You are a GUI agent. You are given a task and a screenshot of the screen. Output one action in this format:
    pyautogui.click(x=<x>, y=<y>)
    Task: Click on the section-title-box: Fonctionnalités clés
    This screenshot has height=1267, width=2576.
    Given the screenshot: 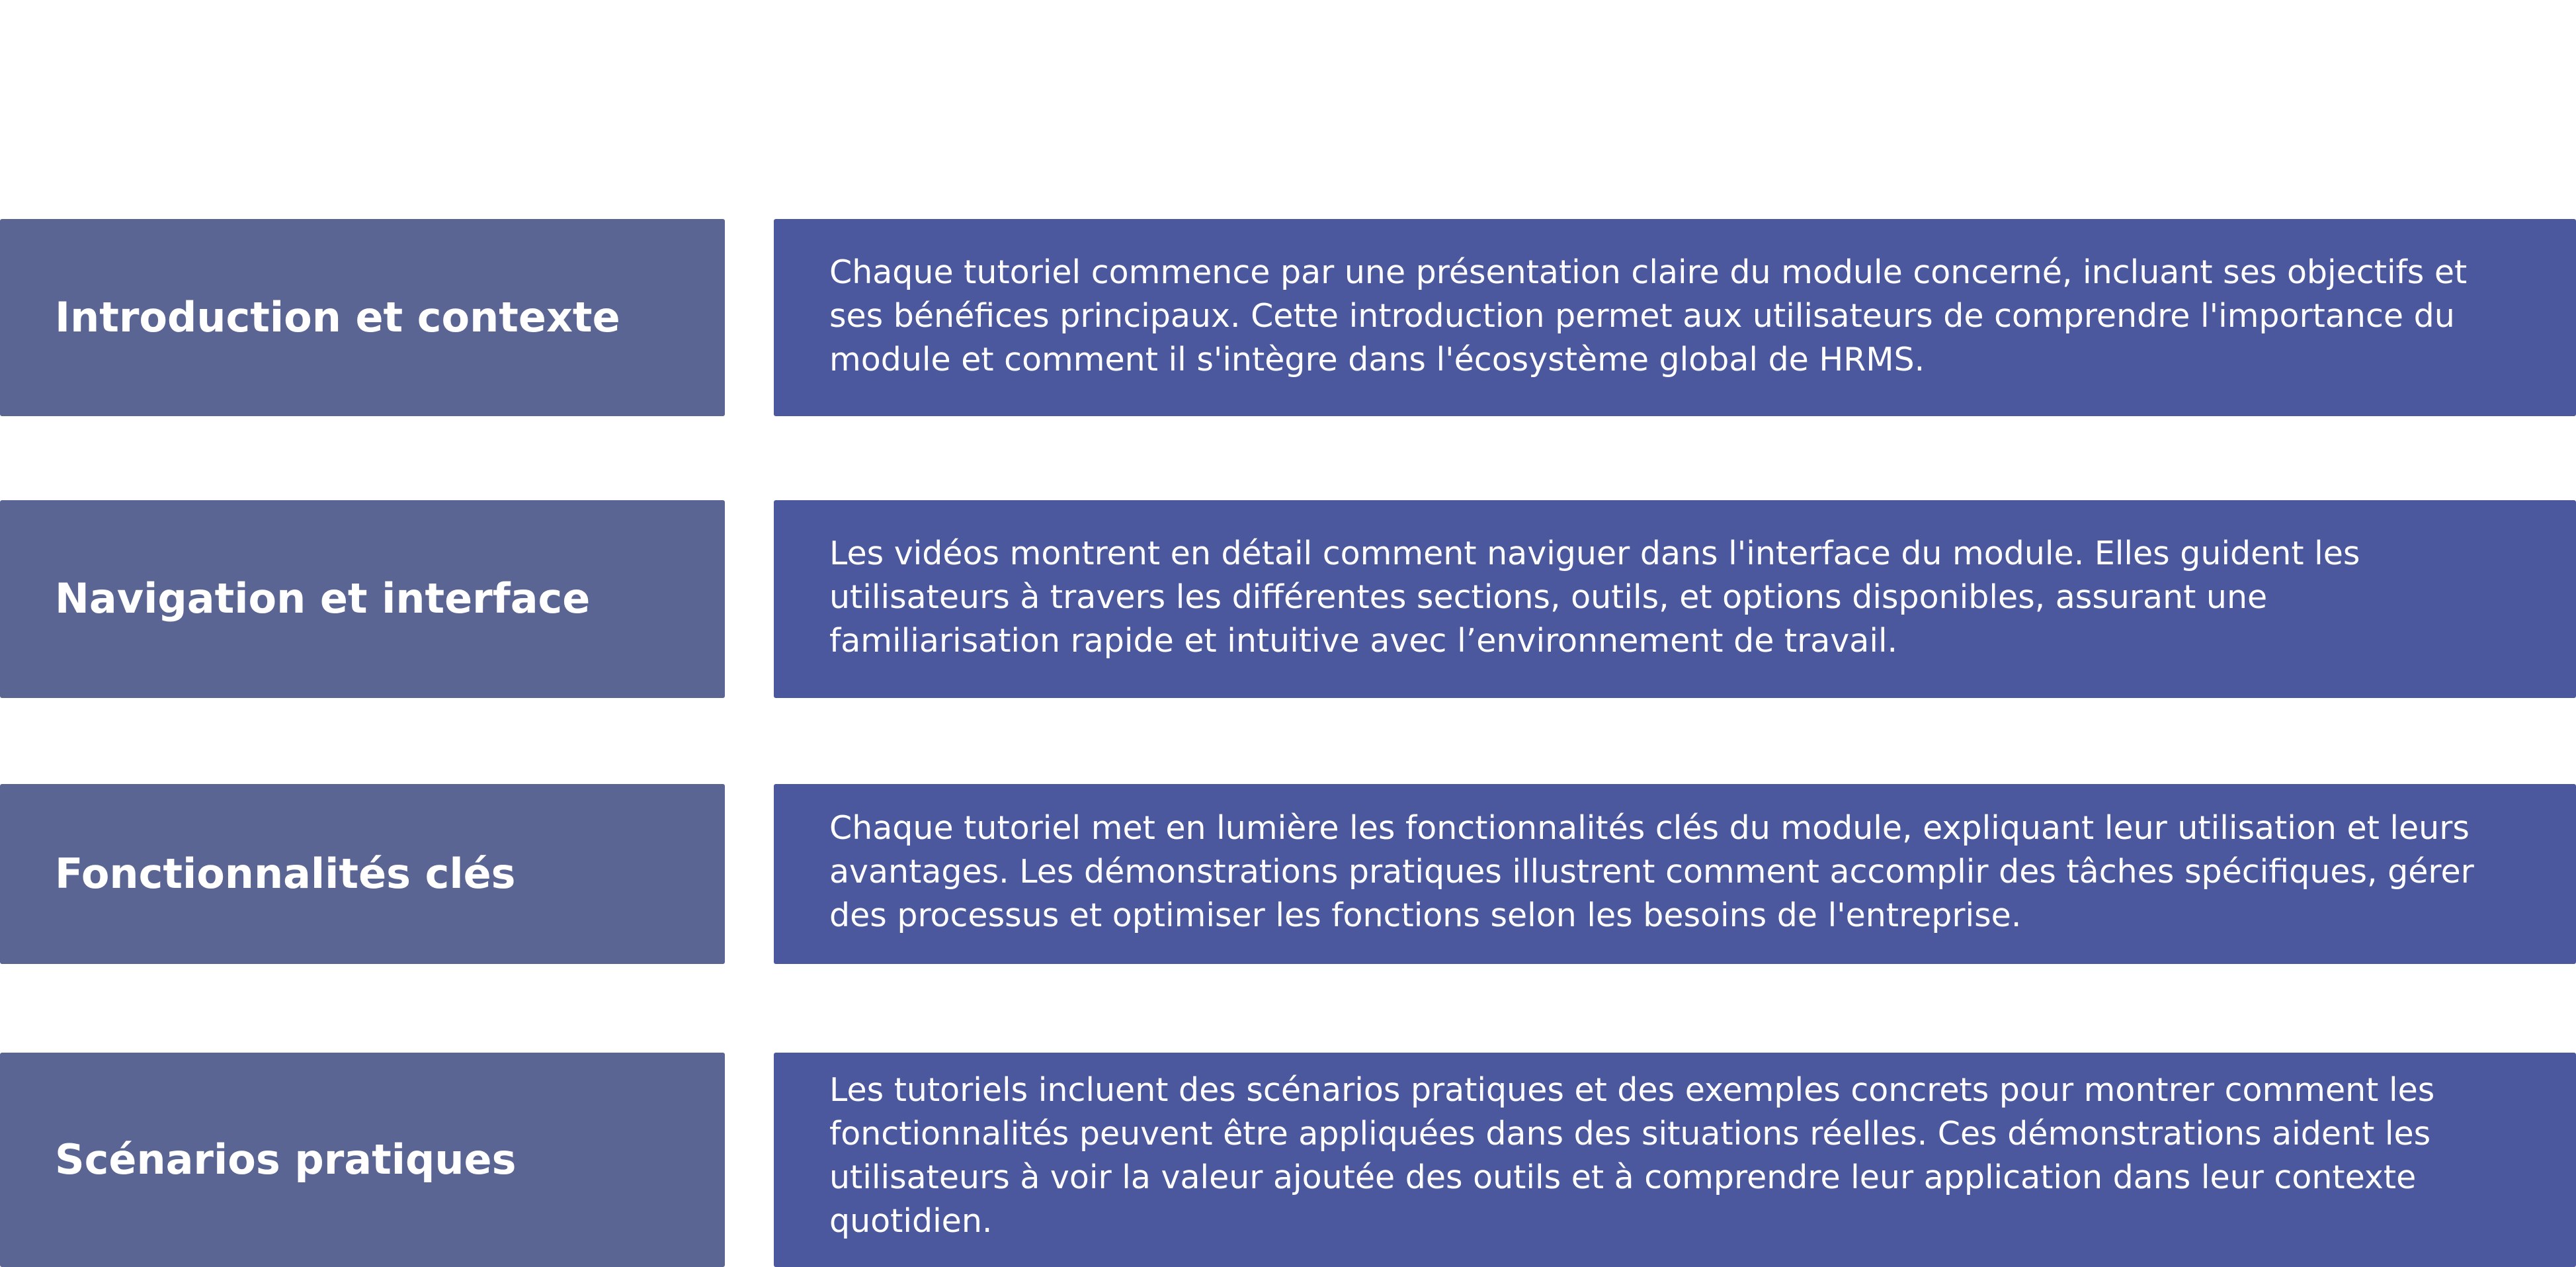 What is the action you would take?
    pyautogui.click(x=362, y=874)
    